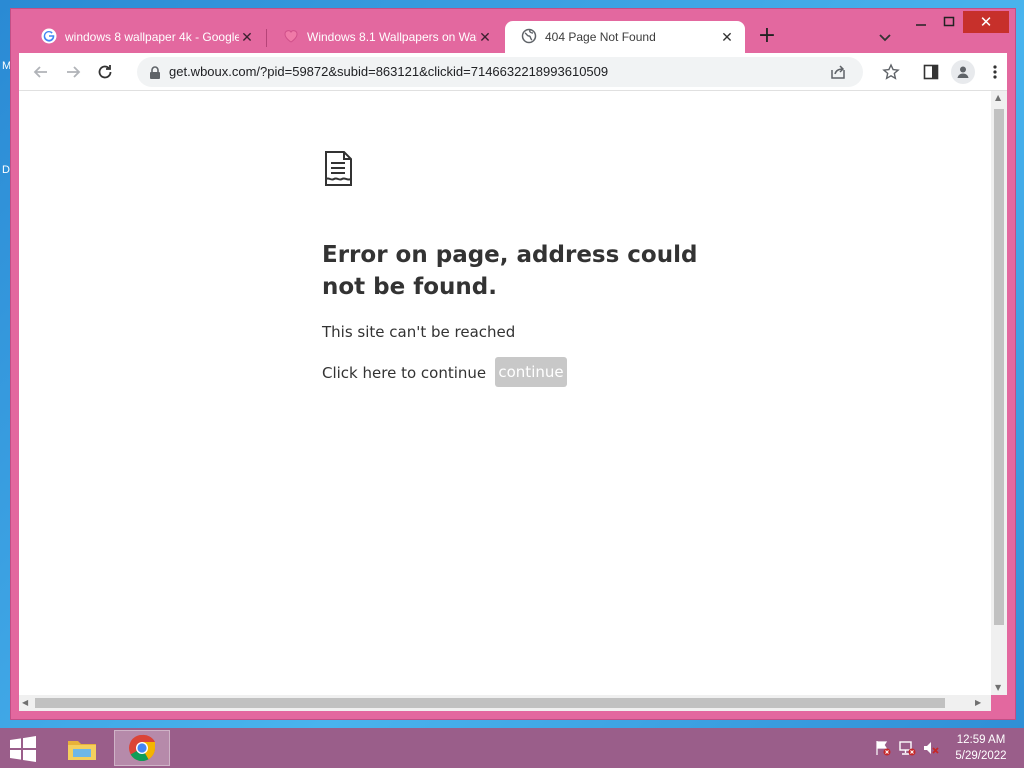  Describe the element at coordinates (921, 22) in the screenshot. I see `minimize-button` at that location.